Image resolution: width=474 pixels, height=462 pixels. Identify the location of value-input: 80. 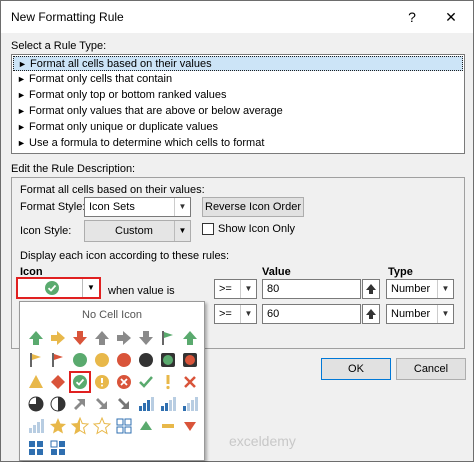
(311, 289).